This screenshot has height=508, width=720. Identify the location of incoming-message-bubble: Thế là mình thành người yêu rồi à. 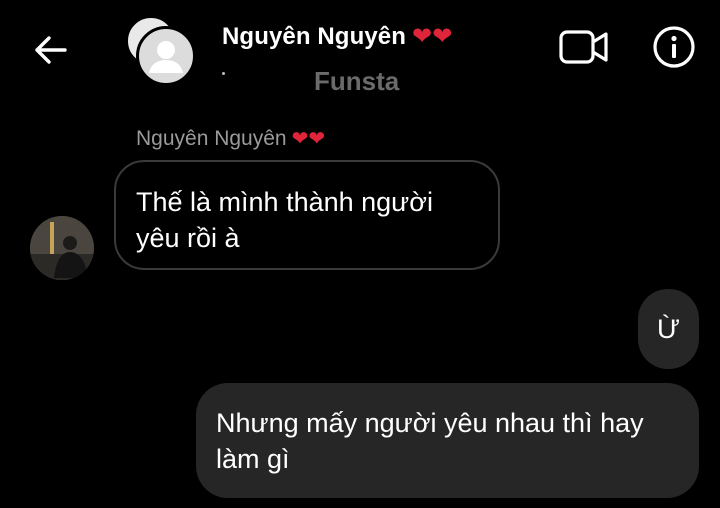
(307, 215).